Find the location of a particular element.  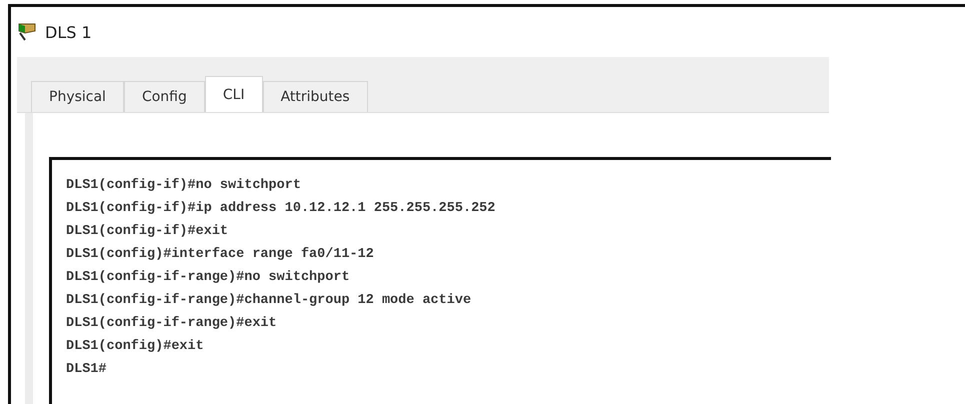

terminal-line: DLS1(config-if)#exit is located at coordinates (148, 232).